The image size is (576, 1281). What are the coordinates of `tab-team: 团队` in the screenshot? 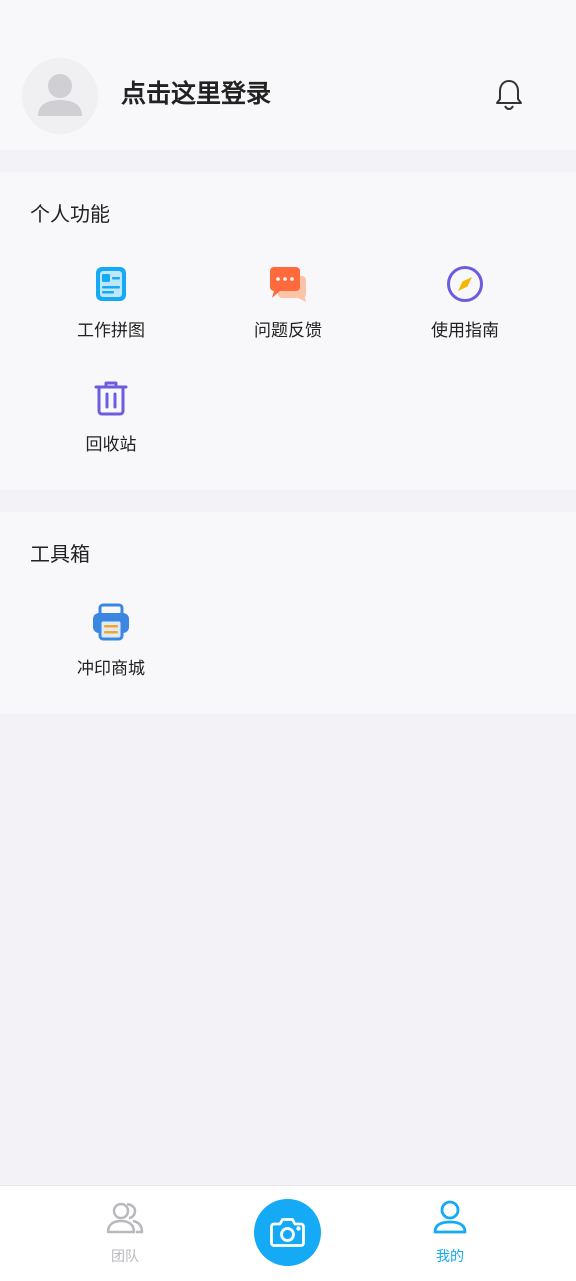 It's located at (125, 1232).